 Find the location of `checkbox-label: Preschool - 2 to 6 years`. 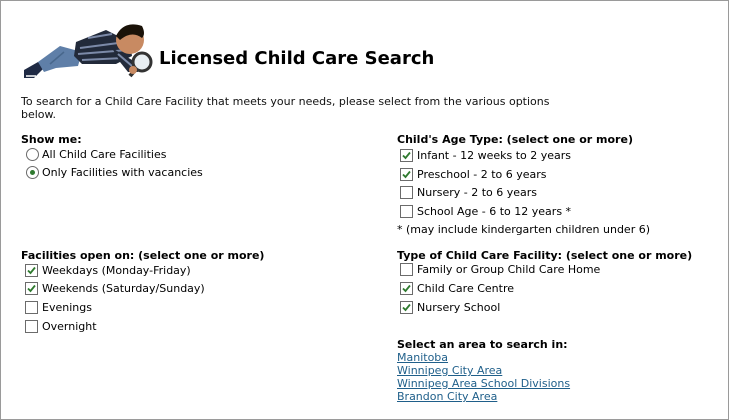

checkbox-label: Preschool - 2 to 6 years is located at coordinates (482, 174).